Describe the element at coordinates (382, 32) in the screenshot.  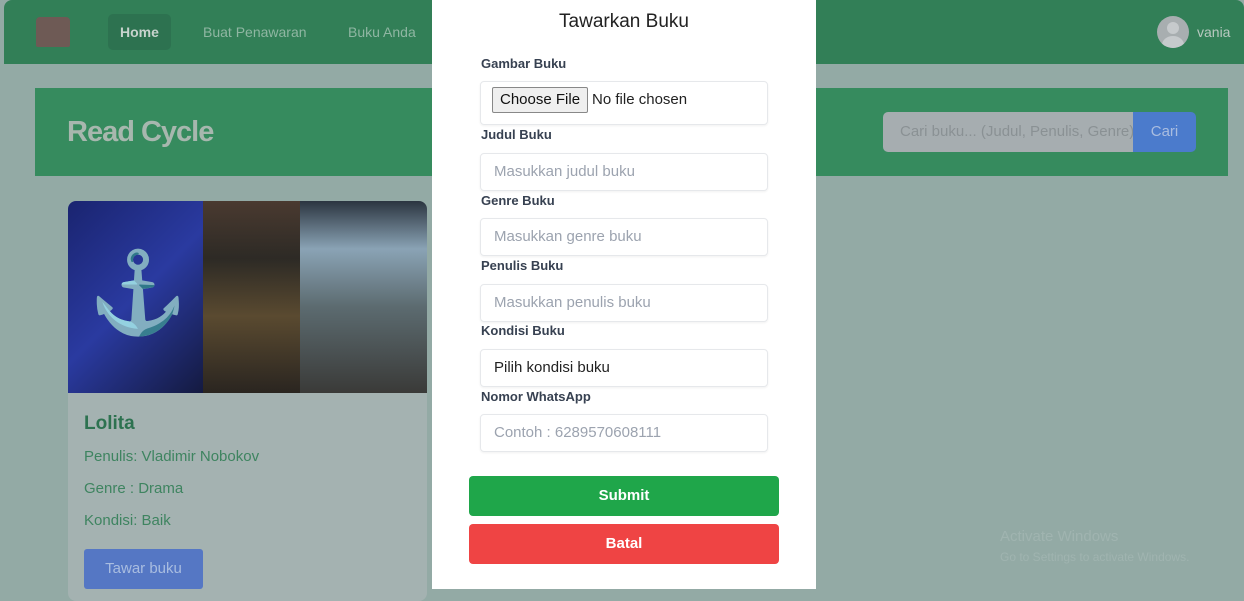
I see `nav-buku-anda: Buku Anda` at that location.